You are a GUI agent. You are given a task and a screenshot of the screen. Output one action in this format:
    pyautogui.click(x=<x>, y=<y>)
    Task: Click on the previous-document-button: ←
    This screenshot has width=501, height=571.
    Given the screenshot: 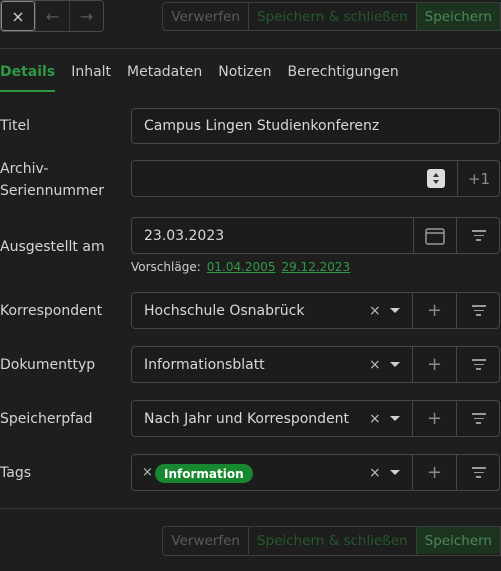 What is the action you would take?
    pyautogui.click(x=52, y=16)
    